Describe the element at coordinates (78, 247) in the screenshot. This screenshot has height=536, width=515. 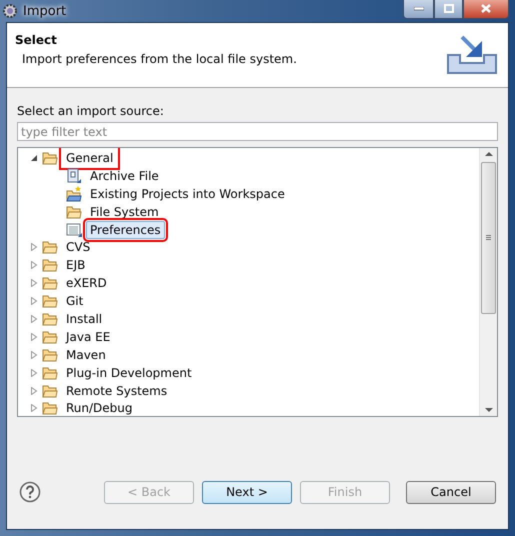
I see `tree-item: CVS` at that location.